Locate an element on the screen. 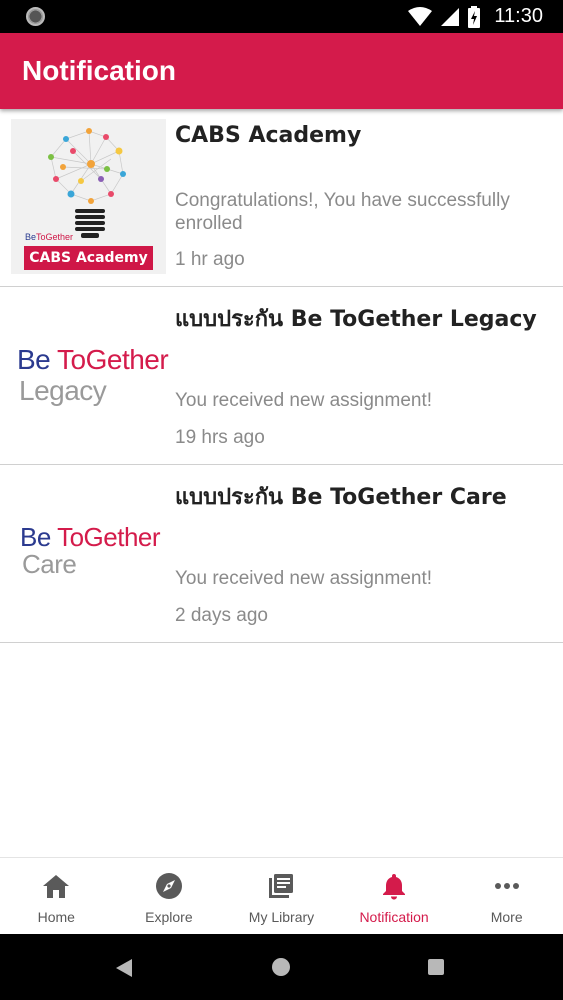  home-circle-icon is located at coordinates (281, 967).